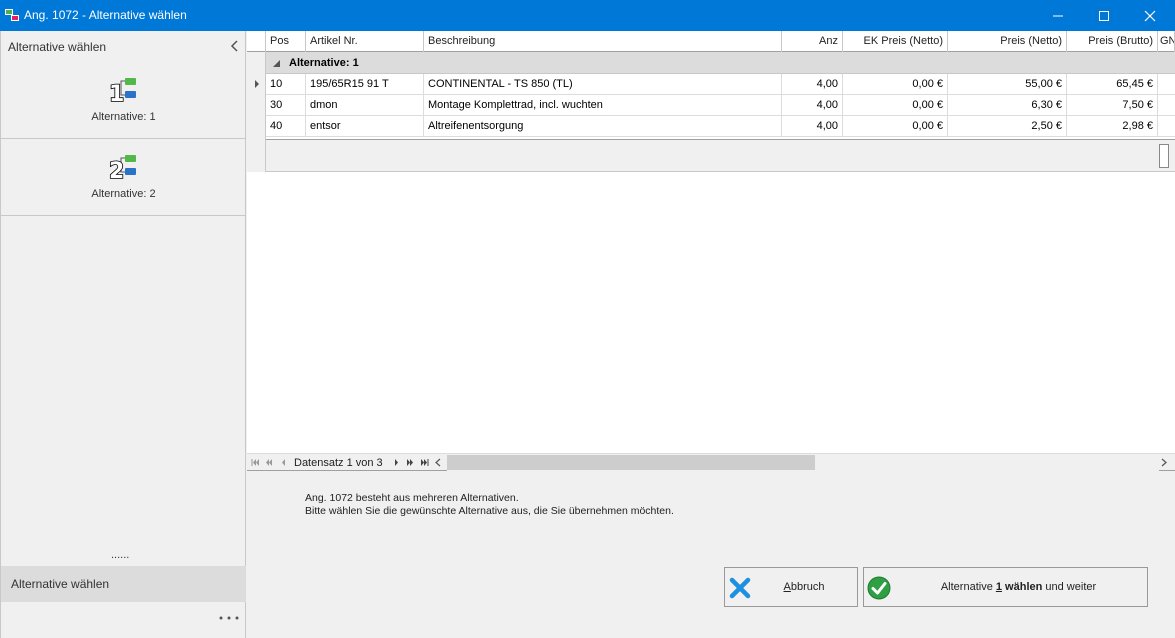 The image size is (1175, 638). What do you see at coordinates (116, 170) in the screenshot?
I see `svg-text: 2` at bounding box center [116, 170].